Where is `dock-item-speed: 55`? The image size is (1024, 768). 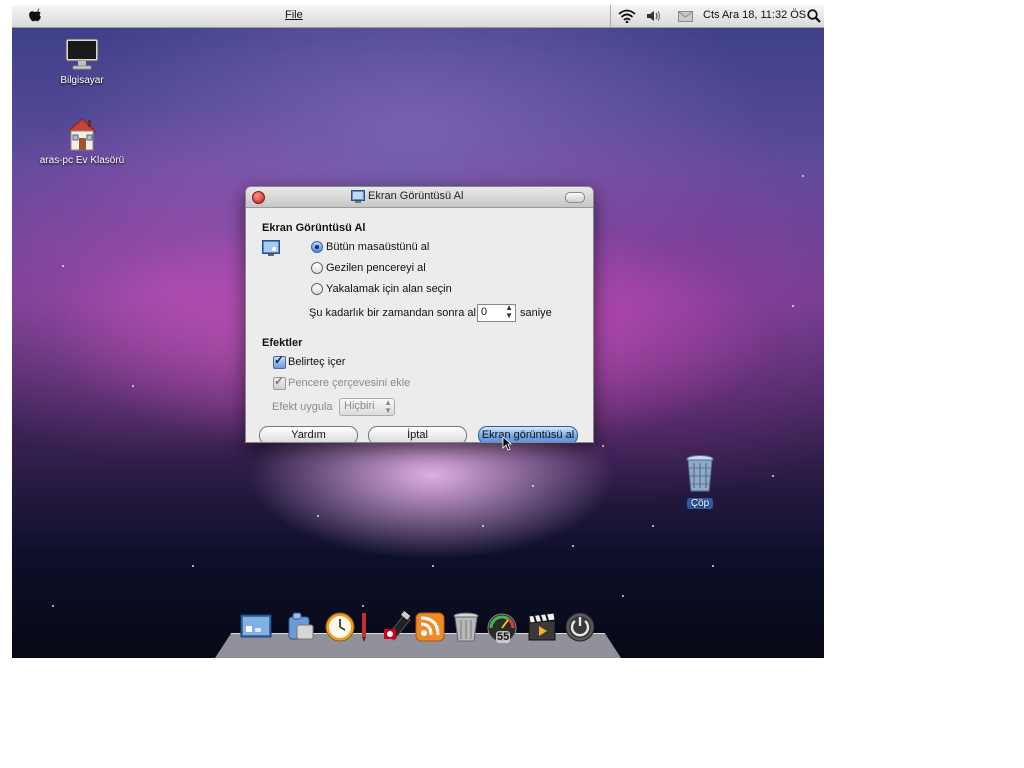 dock-item-speed: 55 is located at coordinates (502, 627).